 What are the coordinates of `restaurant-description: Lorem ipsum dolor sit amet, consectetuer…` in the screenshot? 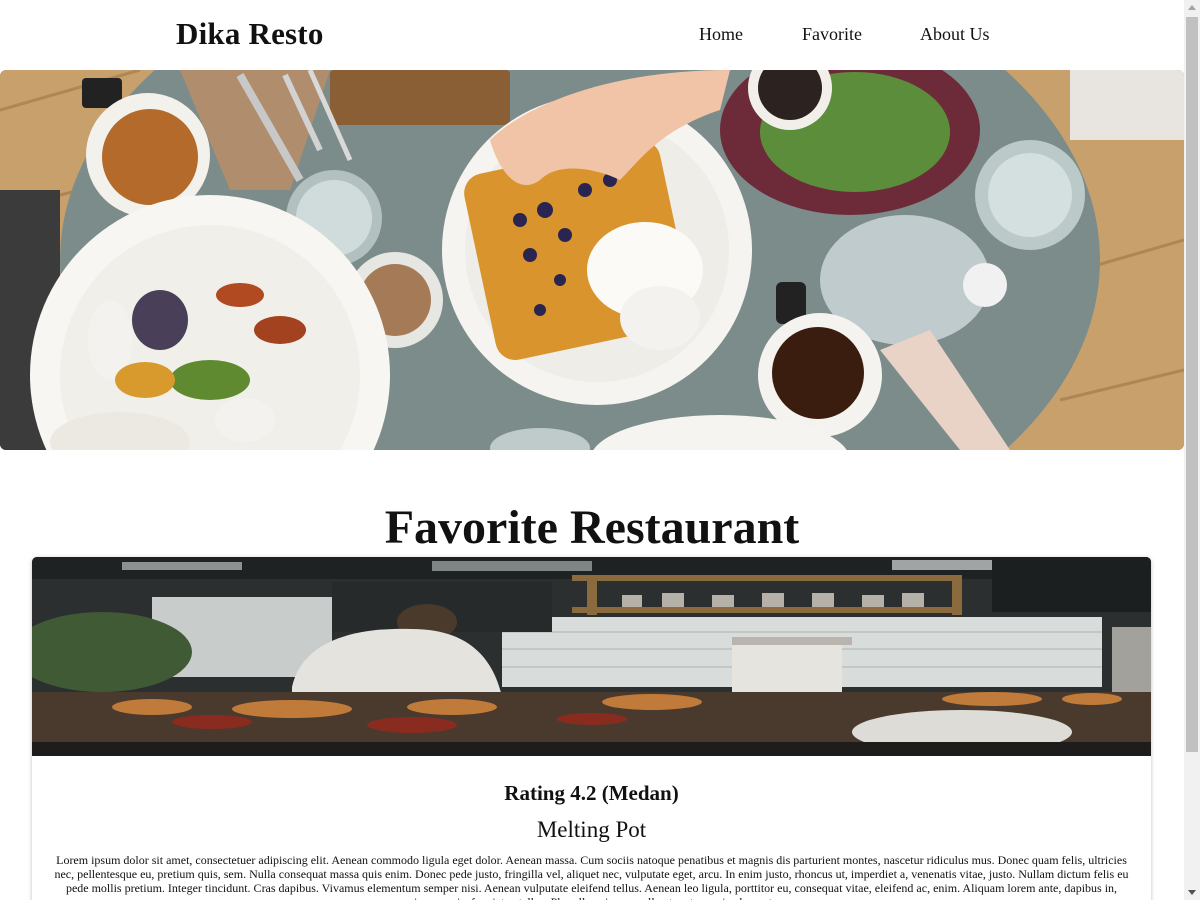 It's located at (591, 876).